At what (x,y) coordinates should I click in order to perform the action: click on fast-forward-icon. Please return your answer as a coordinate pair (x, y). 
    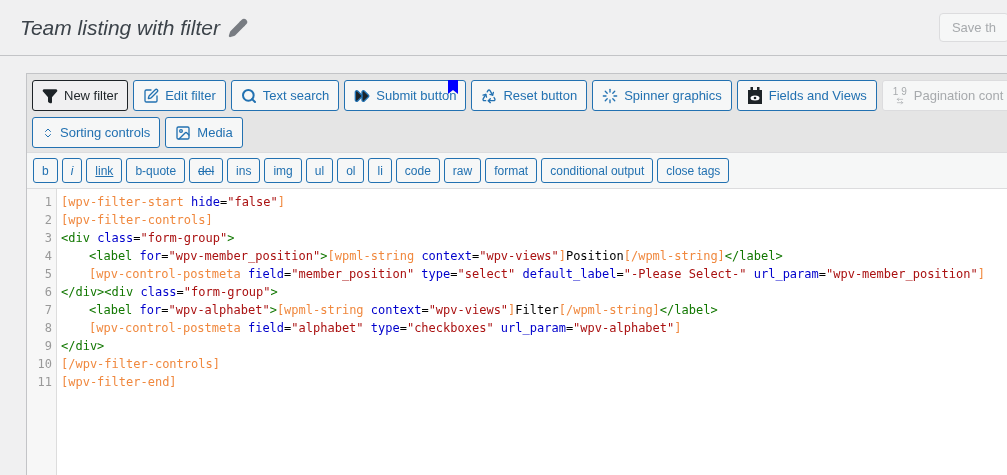
    Looking at the image, I should click on (362, 95).